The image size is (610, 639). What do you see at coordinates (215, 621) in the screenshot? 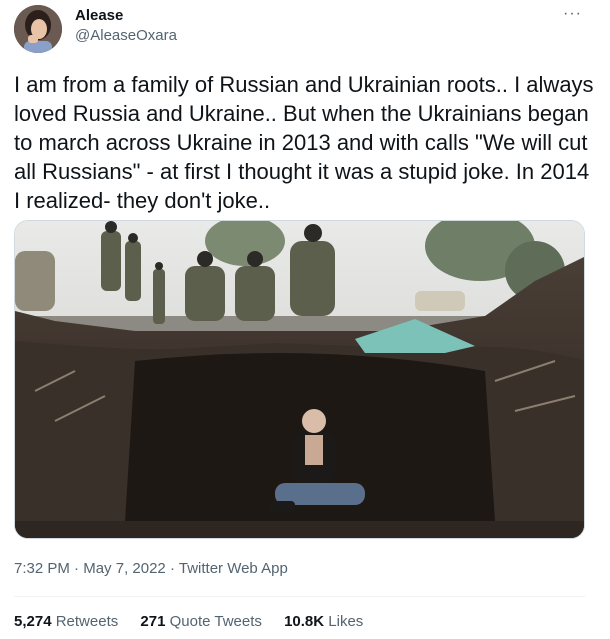
I see `quote-tweets-label: Quote Tweets` at bounding box center [215, 621].